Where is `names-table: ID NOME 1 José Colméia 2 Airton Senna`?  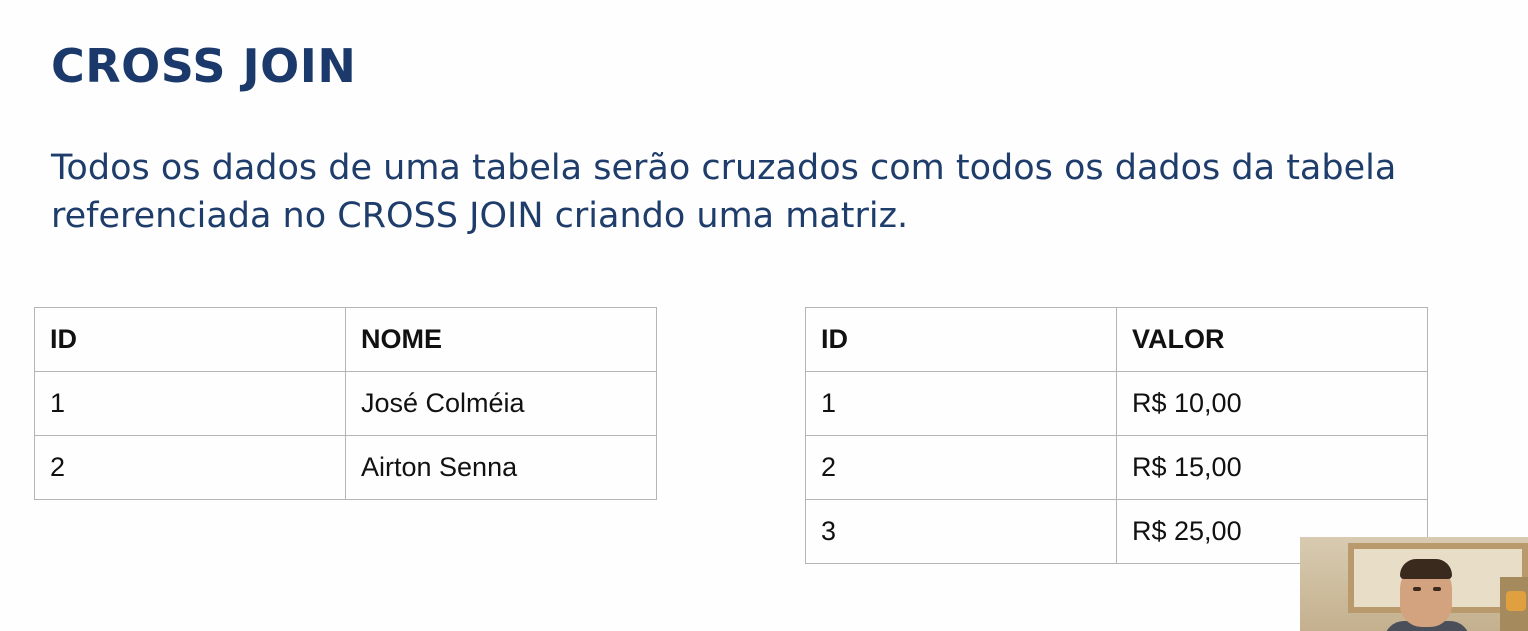 names-table: ID NOME 1 José Colméia 2 Airton Senna is located at coordinates (345, 403).